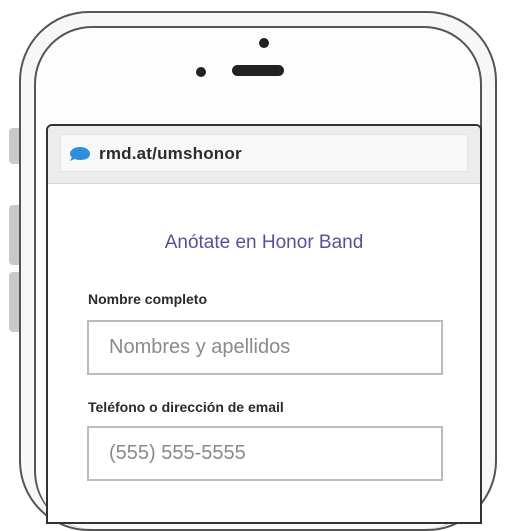  I want to click on full-name-input, so click(265, 347).